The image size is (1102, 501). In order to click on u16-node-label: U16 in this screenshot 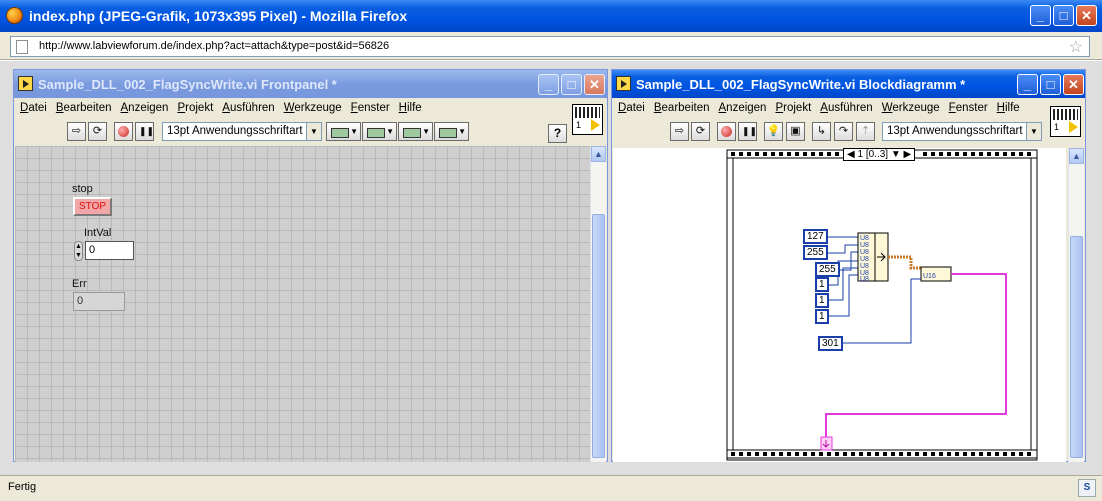, I will do `click(929, 276)`.